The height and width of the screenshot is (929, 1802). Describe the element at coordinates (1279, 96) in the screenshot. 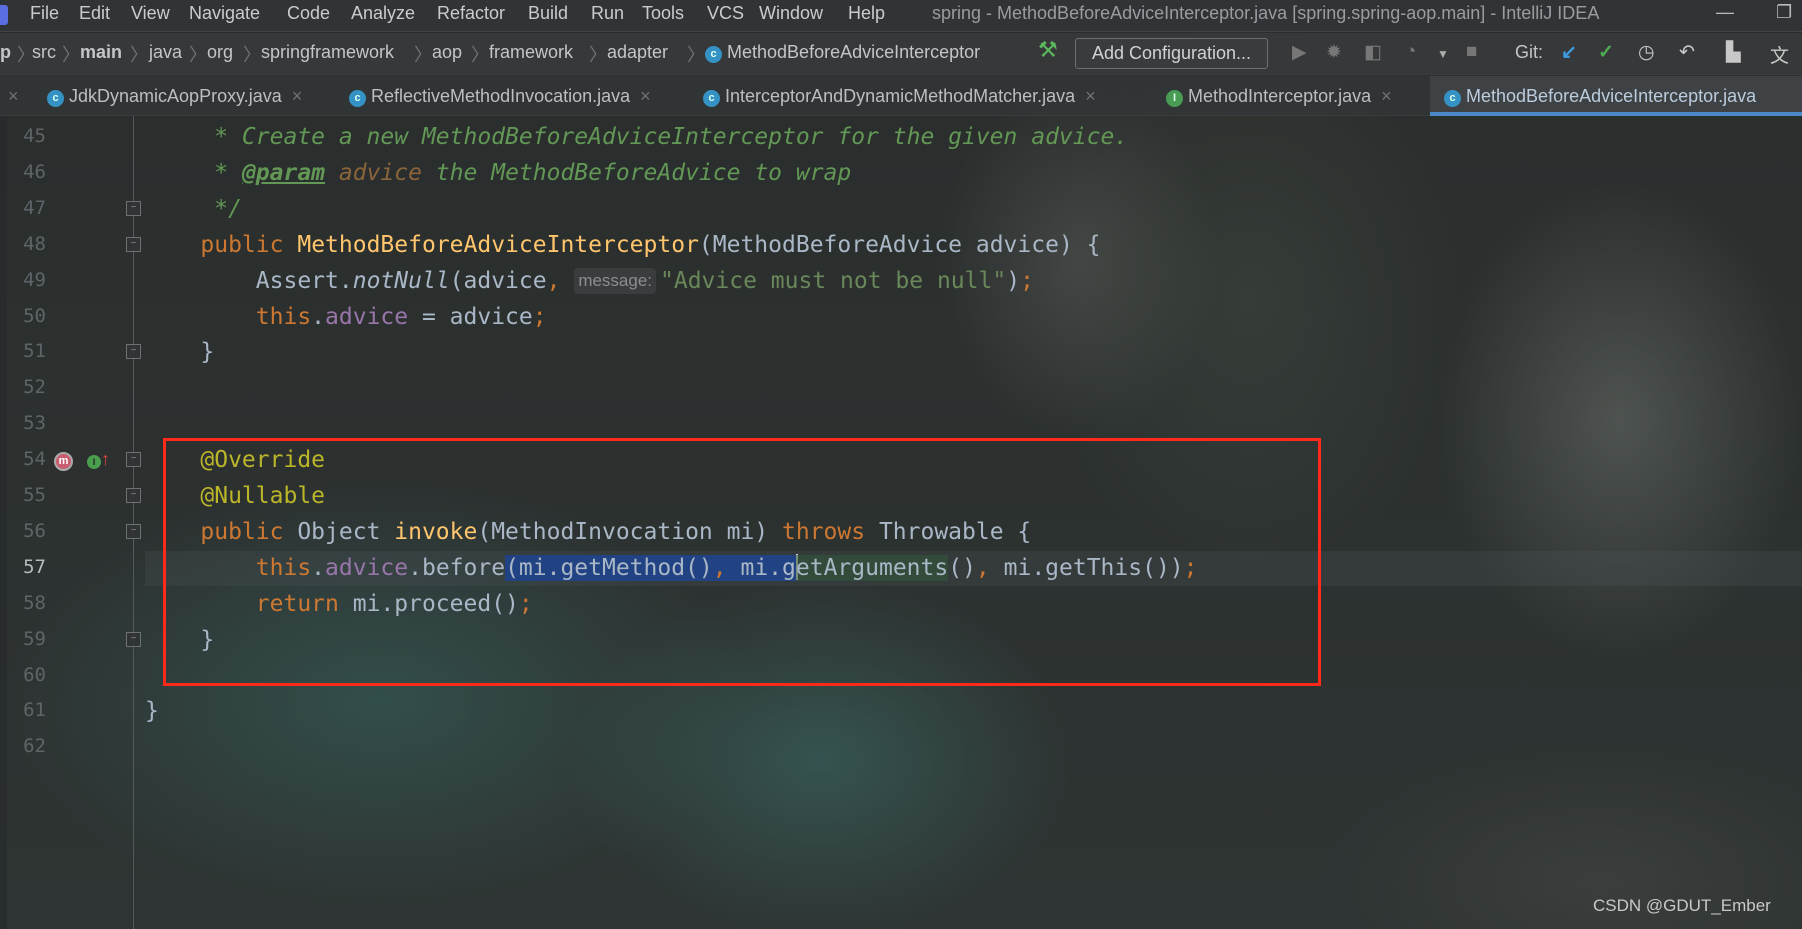

I see `tab-methodinterceptor: I MethodInterceptor.java ×` at that location.